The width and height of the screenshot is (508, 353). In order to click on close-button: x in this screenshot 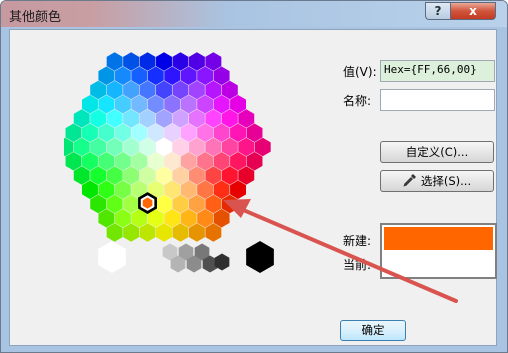, I will do `click(473, 11)`.